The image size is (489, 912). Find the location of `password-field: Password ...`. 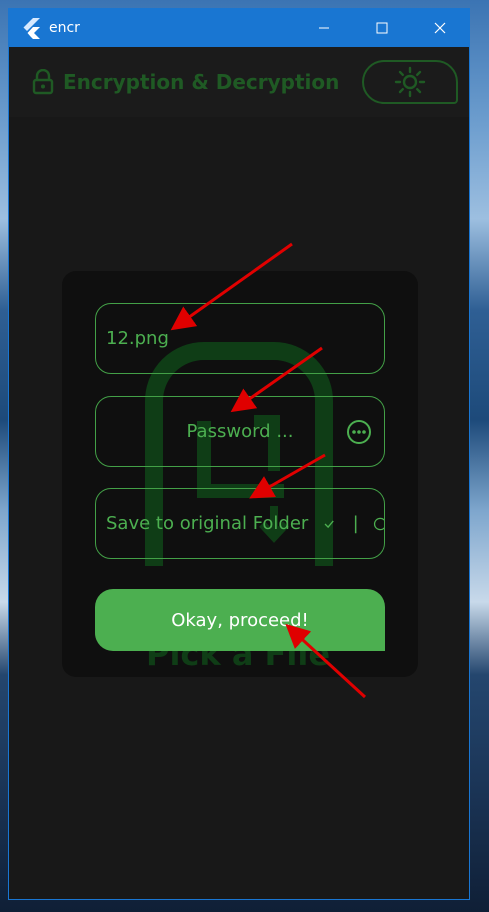

password-field: Password ... is located at coordinates (240, 431).